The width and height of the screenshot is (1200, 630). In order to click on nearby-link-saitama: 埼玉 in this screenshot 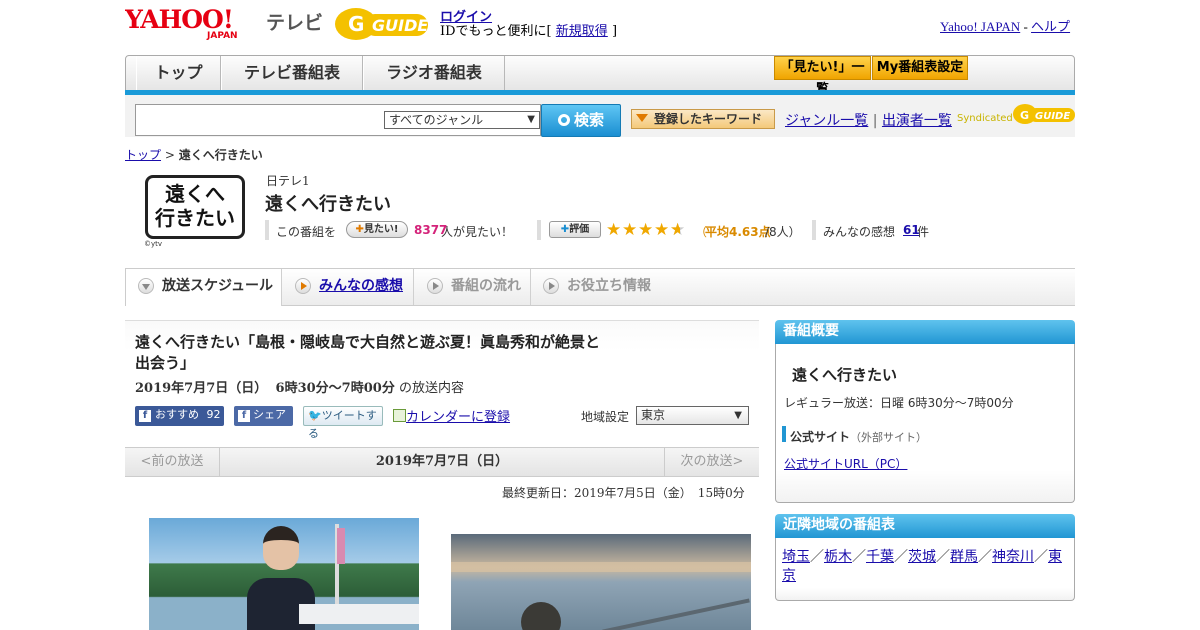, I will do `click(796, 557)`.